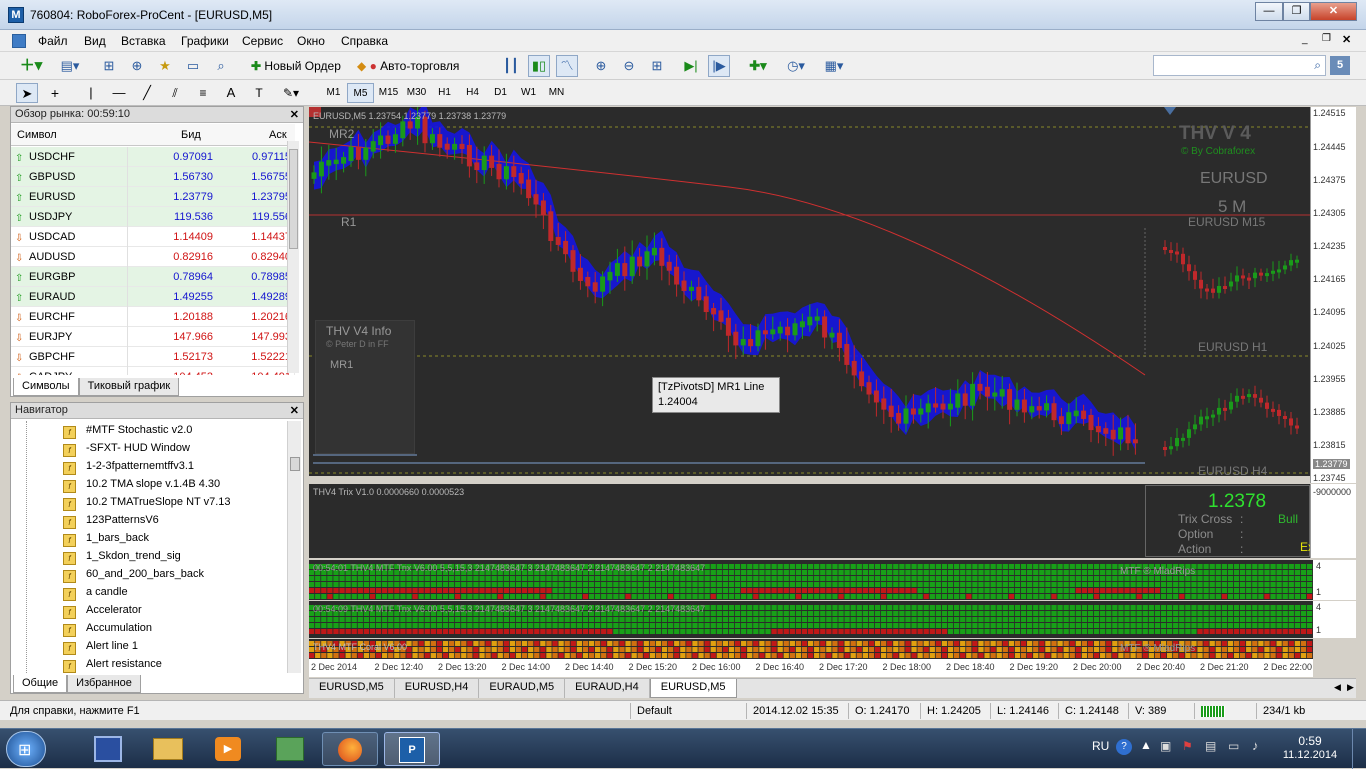 This screenshot has width=1366, height=769. Describe the element at coordinates (444, 93) in the screenshot. I see `tf-h1: H1` at that location.